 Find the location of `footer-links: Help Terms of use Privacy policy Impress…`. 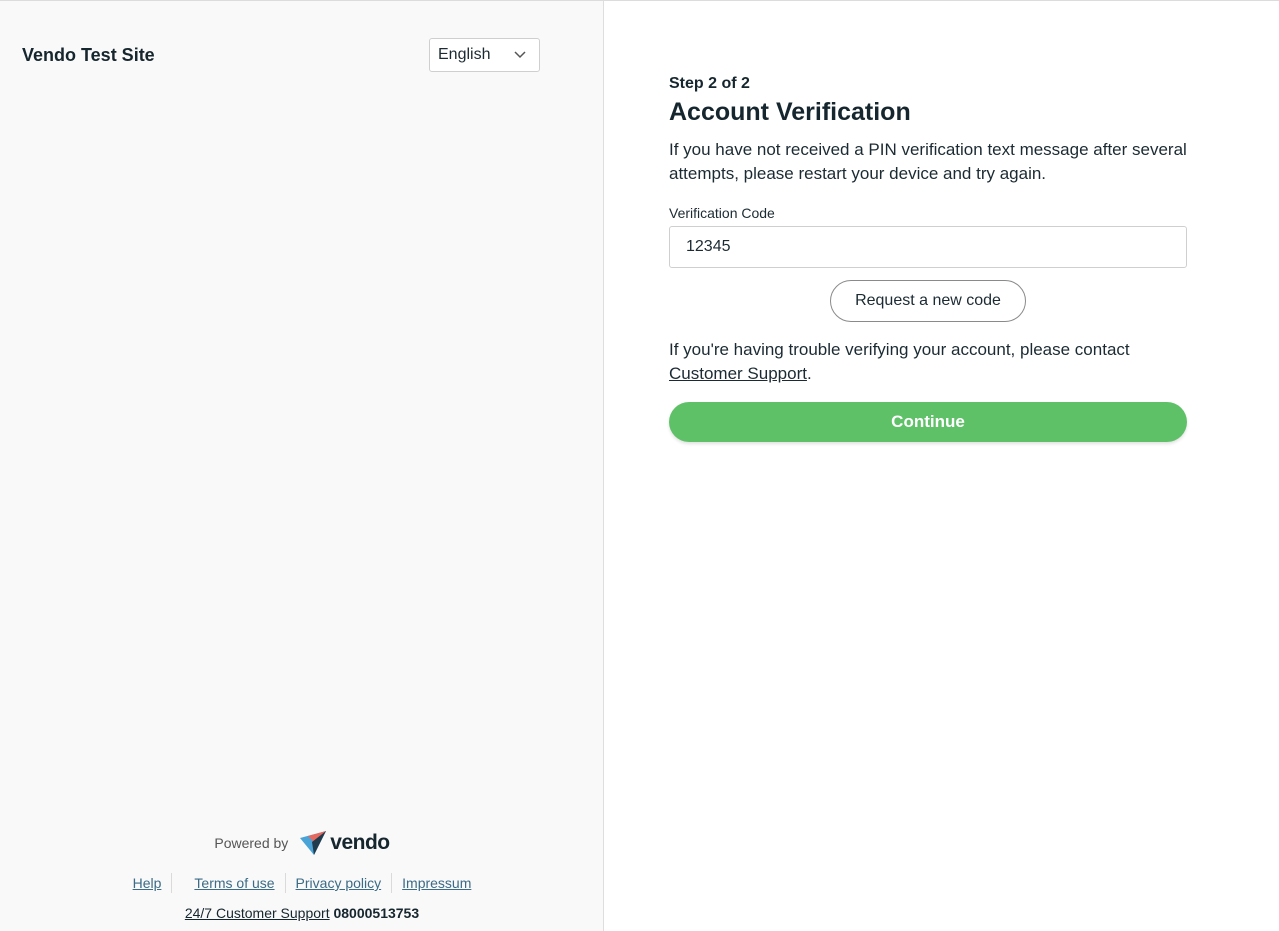

footer-links: Help Terms of use Privacy policy Impress… is located at coordinates (302, 883).